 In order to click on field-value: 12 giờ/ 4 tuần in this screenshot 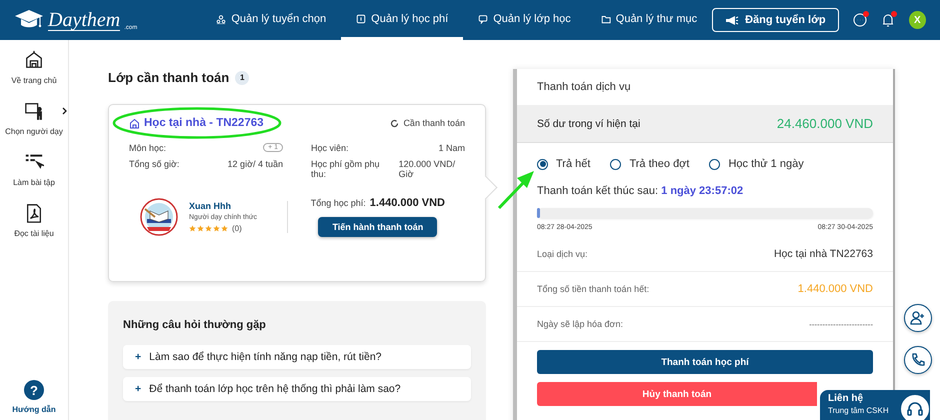, I will do `click(255, 164)`.